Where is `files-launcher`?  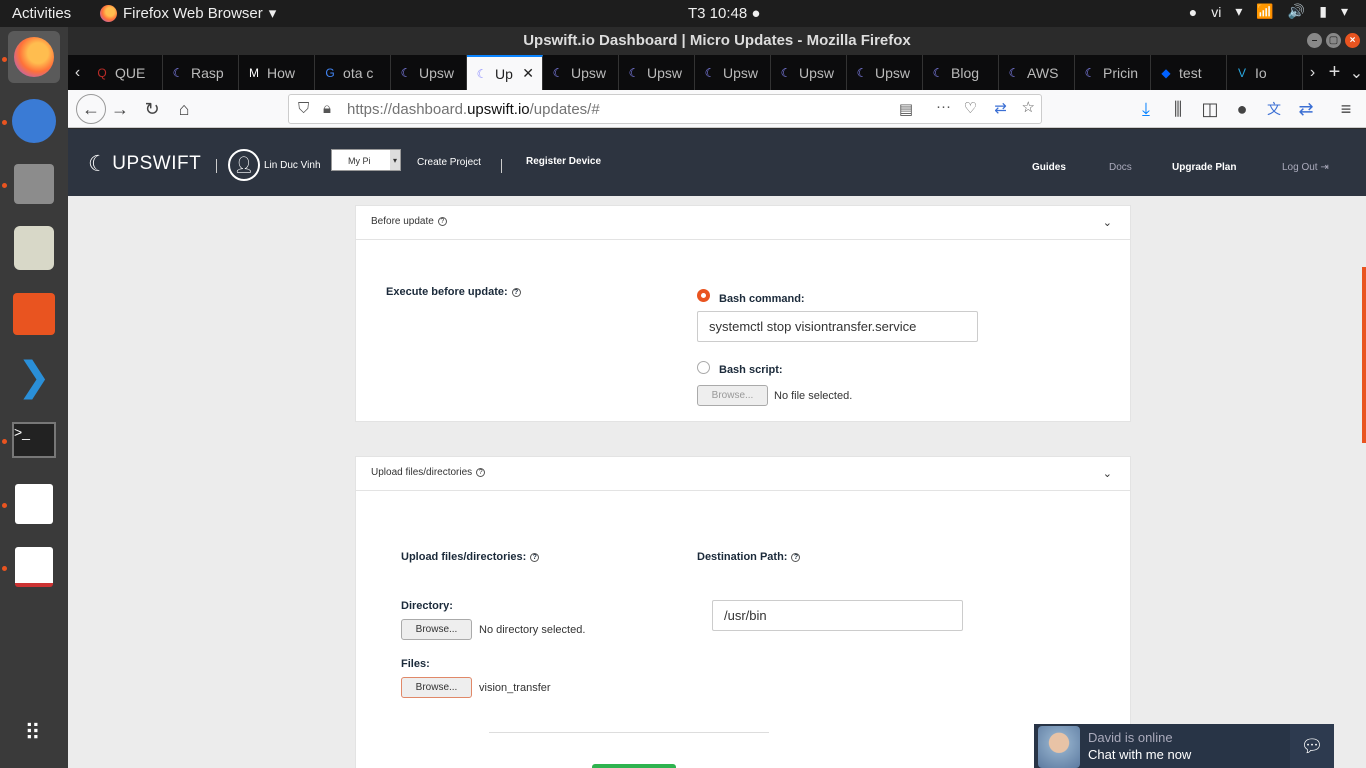
files-launcher is located at coordinates (34, 184).